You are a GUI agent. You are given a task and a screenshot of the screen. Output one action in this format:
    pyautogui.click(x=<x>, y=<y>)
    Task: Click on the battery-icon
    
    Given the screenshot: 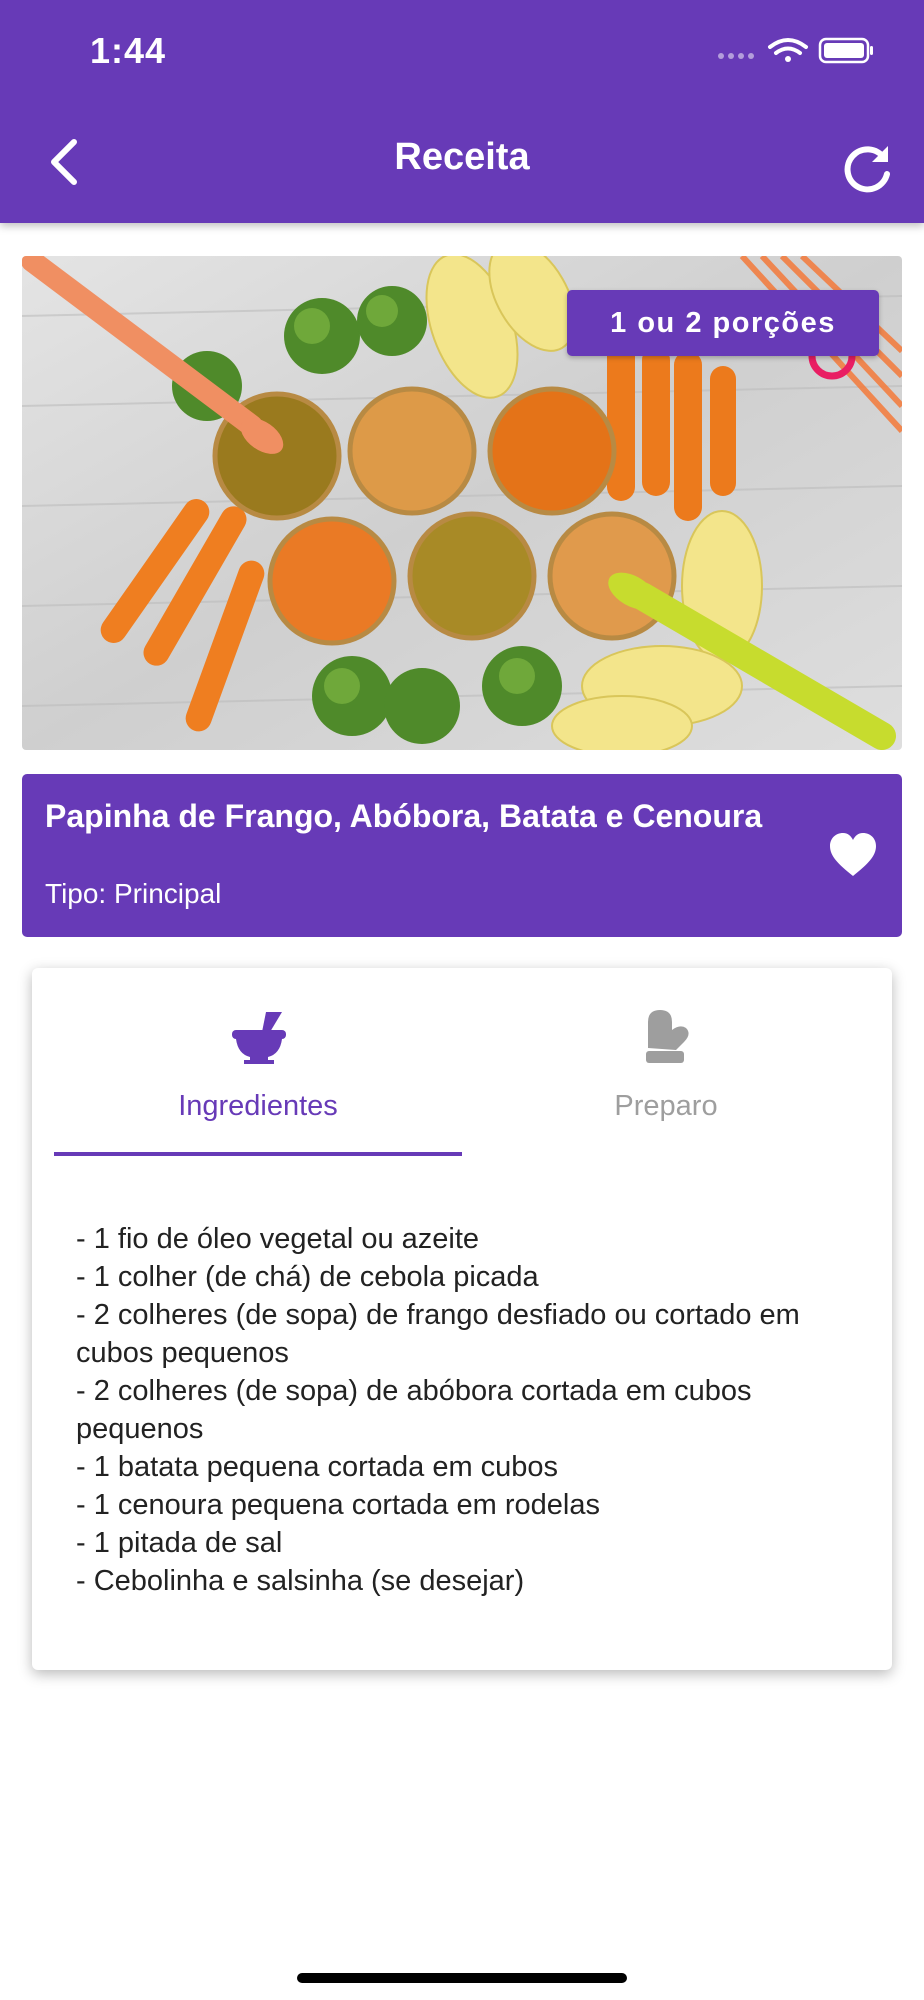 What is the action you would take?
    pyautogui.click(x=845, y=50)
    